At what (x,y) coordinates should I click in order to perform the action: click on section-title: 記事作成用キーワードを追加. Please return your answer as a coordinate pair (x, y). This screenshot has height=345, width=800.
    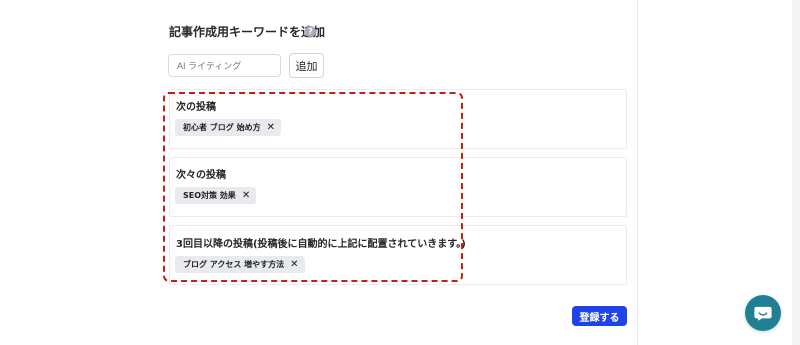
    Looking at the image, I should click on (247, 32).